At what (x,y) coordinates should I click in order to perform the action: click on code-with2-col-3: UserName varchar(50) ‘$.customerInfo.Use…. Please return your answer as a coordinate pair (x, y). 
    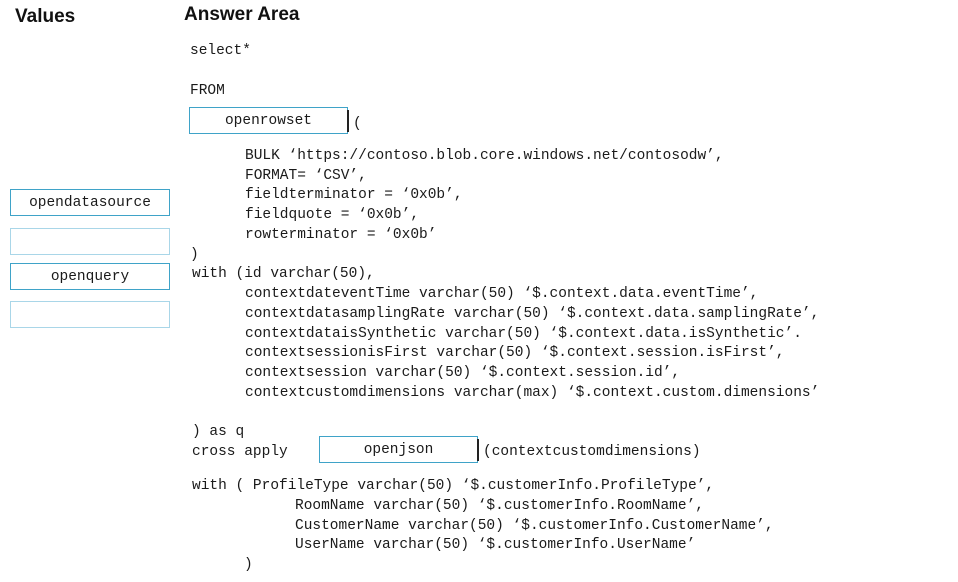
    Looking at the image, I should click on (495, 545).